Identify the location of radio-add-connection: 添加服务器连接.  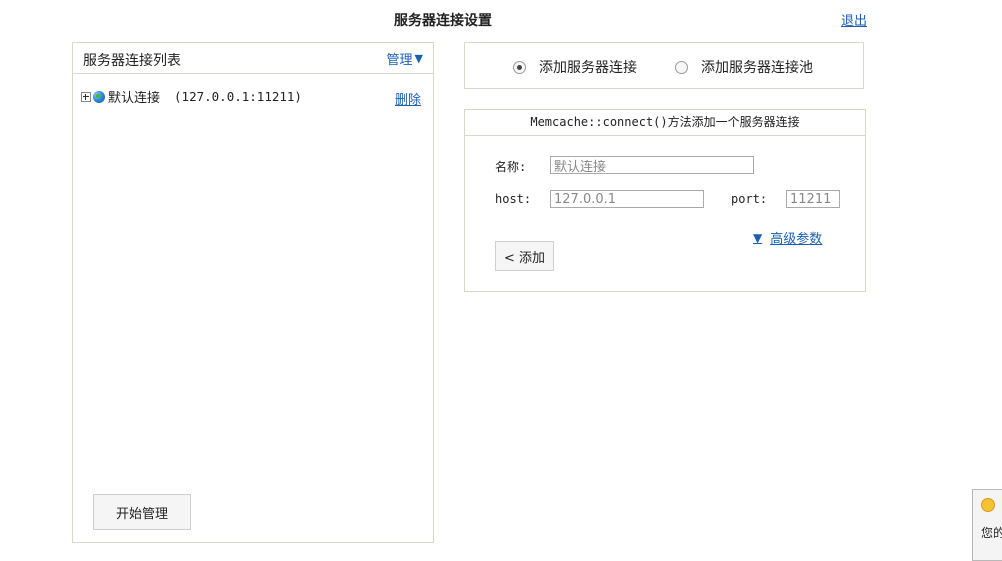
(575, 67).